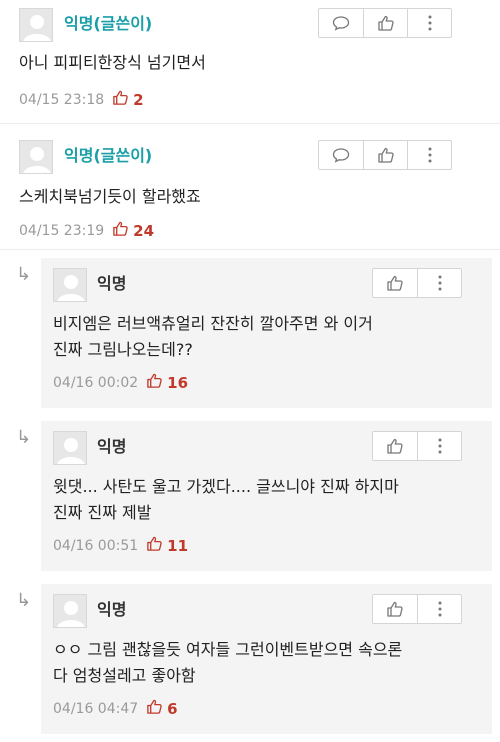  I want to click on like-count: 24, so click(144, 231).